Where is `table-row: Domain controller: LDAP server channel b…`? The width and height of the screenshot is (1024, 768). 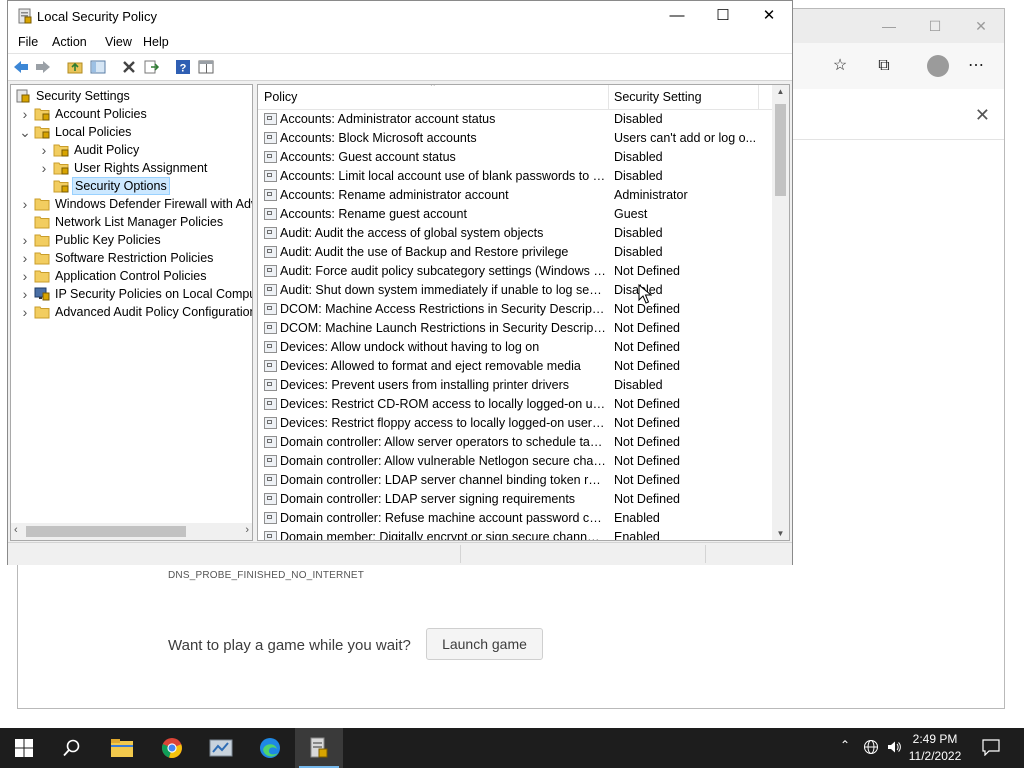
table-row: Domain controller: LDAP server channel b… is located at coordinates (515, 480).